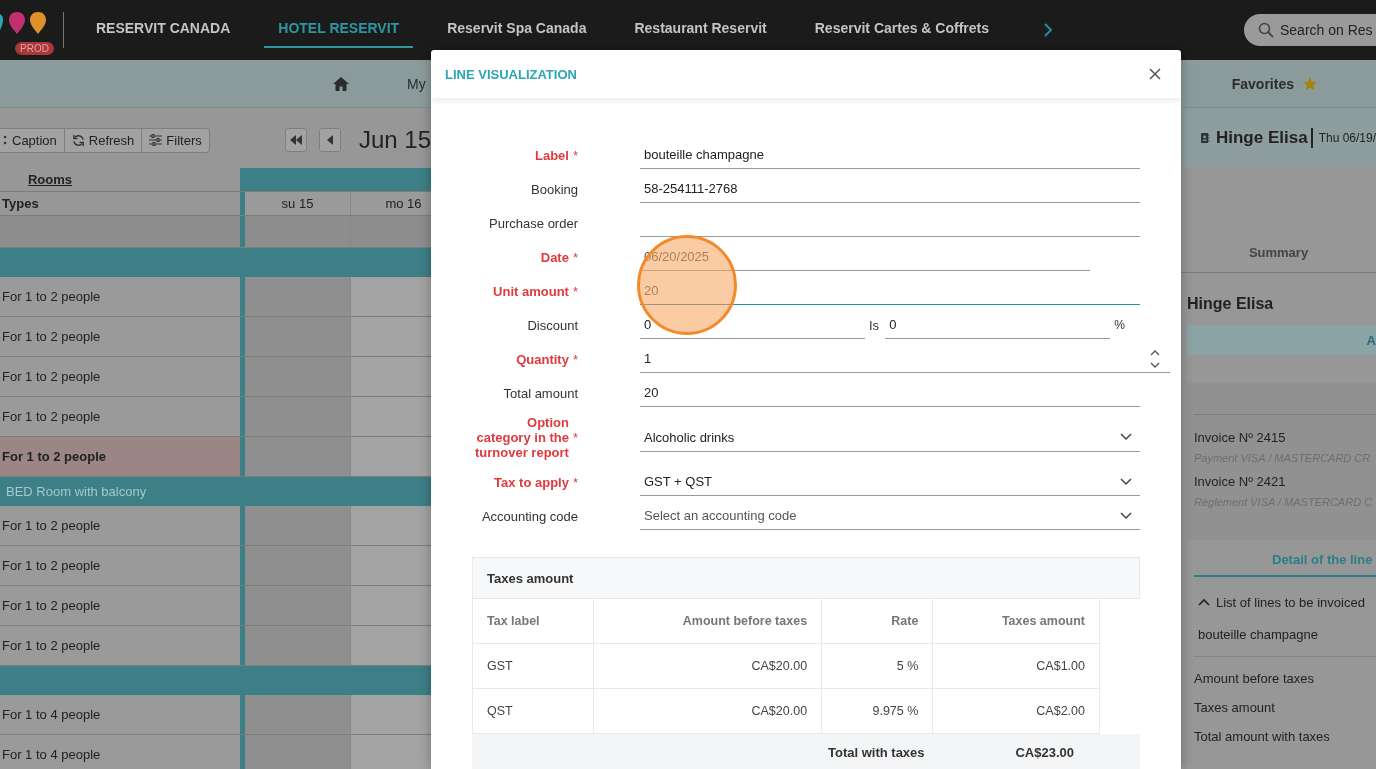 This screenshot has width=1376, height=769. Describe the element at coordinates (102, 140) in the screenshot. I see `toolbar-button: Refresh` at that location.